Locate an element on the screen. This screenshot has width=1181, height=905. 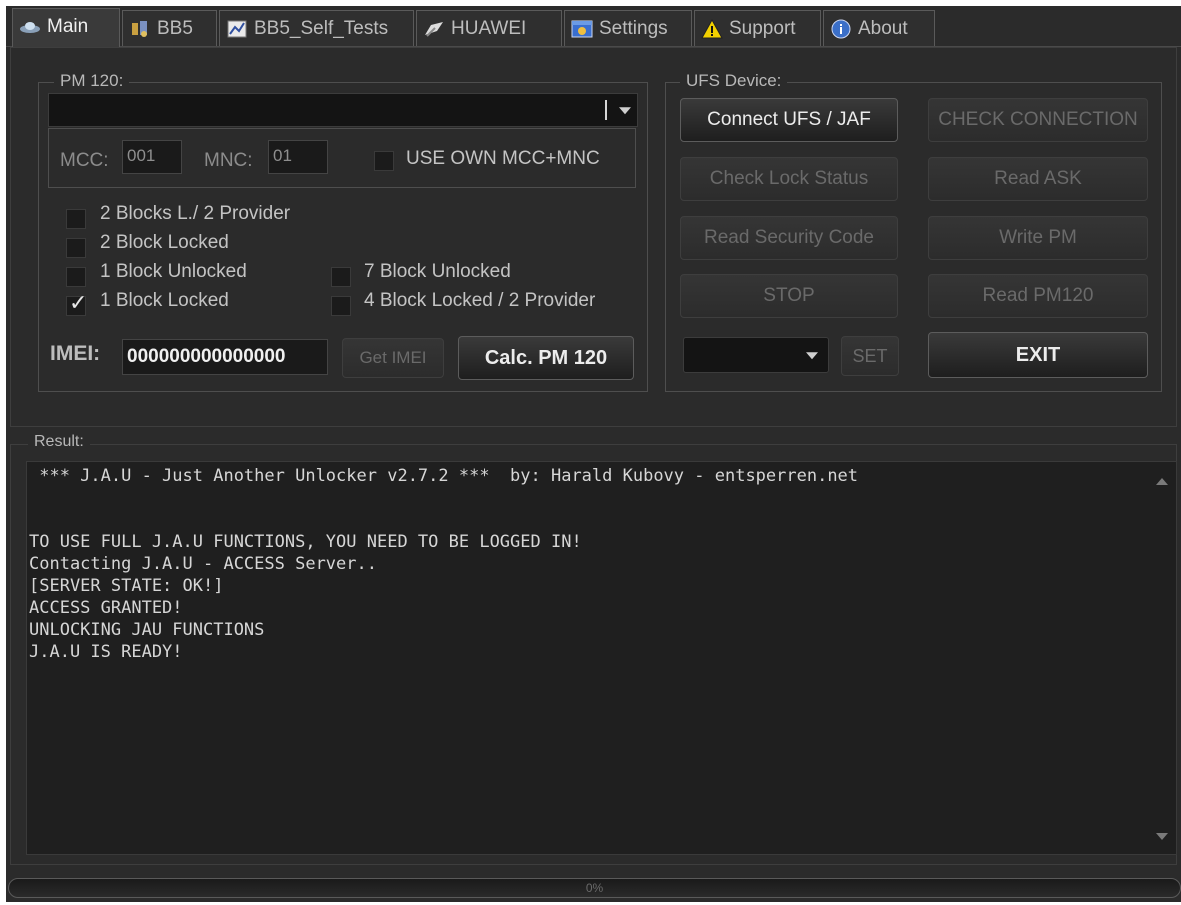
read-ask-button: Read ASK is located at coordinates (1038, 179).